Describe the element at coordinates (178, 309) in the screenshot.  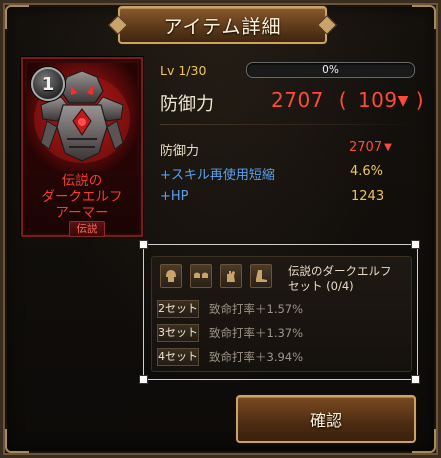
I see `set-bonus-tag: 2セット` at that location.